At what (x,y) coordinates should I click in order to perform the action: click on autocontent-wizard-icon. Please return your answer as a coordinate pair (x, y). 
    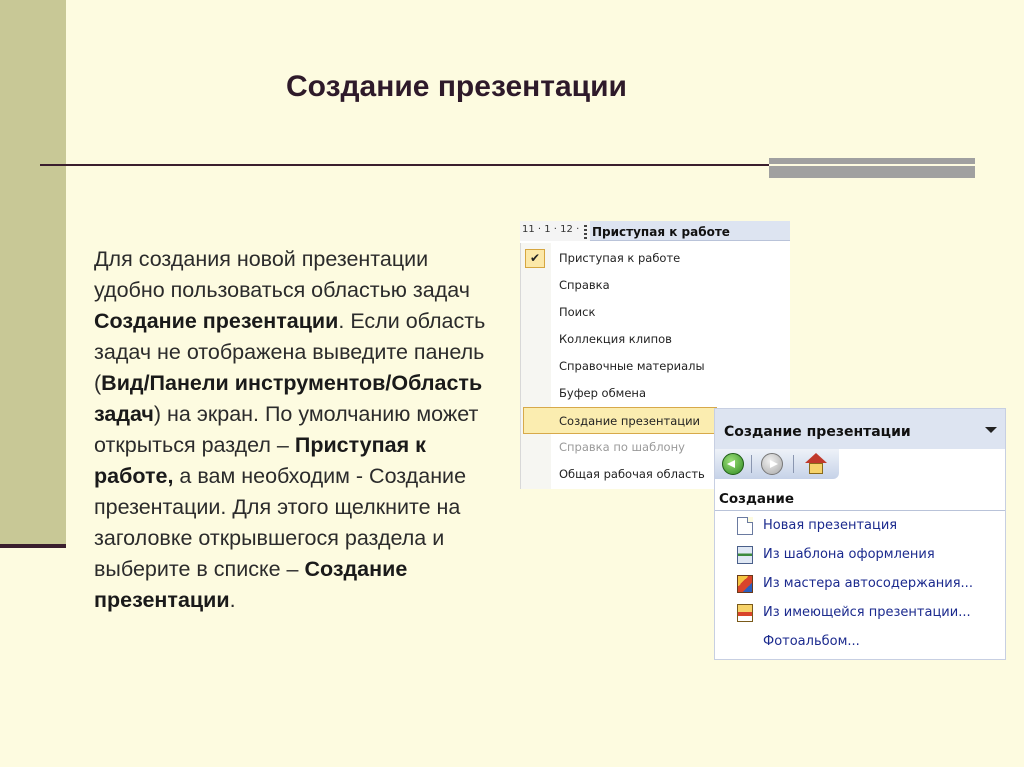
    Looking at the image, I should click on (745, 584).